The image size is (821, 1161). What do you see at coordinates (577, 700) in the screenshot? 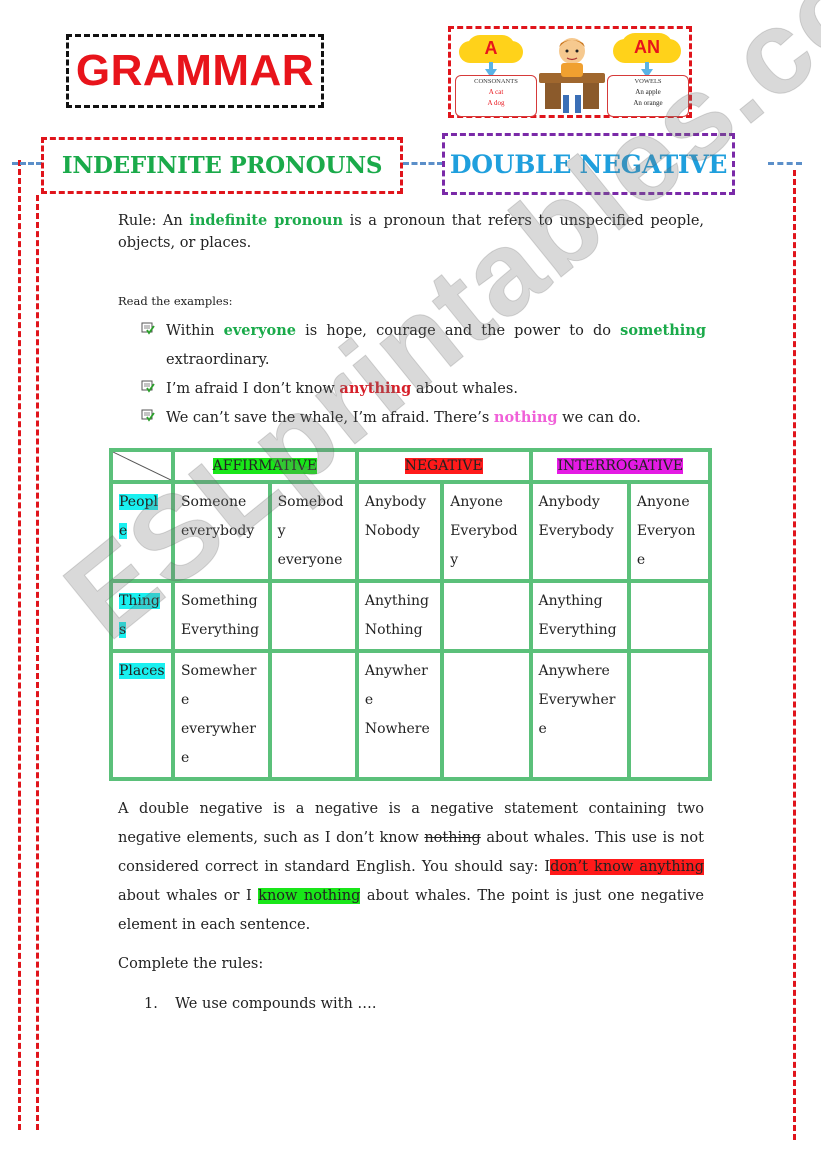
I see `cell-word: Everywher` at bounding box center [577, 700].